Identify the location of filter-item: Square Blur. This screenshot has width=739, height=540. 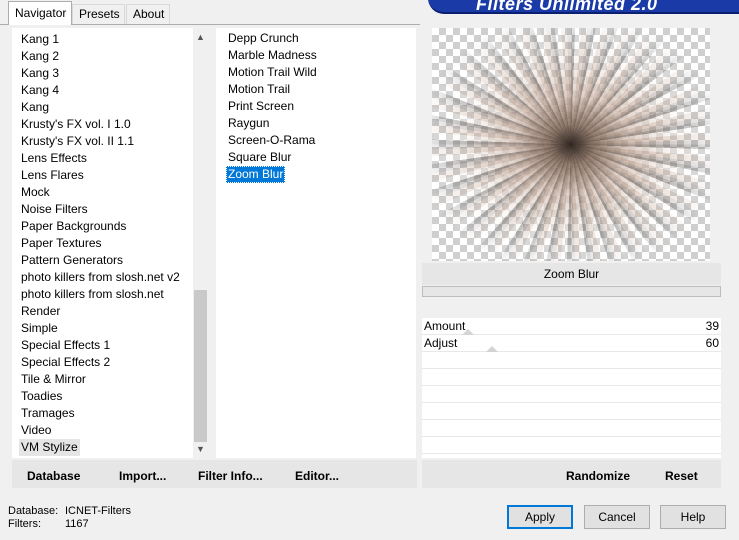
(259, 157).